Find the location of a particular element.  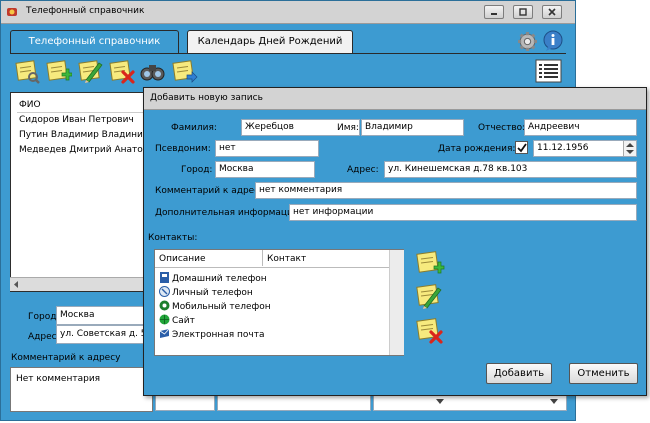

column-contact: Контакт is located at coordinates (286, 259).